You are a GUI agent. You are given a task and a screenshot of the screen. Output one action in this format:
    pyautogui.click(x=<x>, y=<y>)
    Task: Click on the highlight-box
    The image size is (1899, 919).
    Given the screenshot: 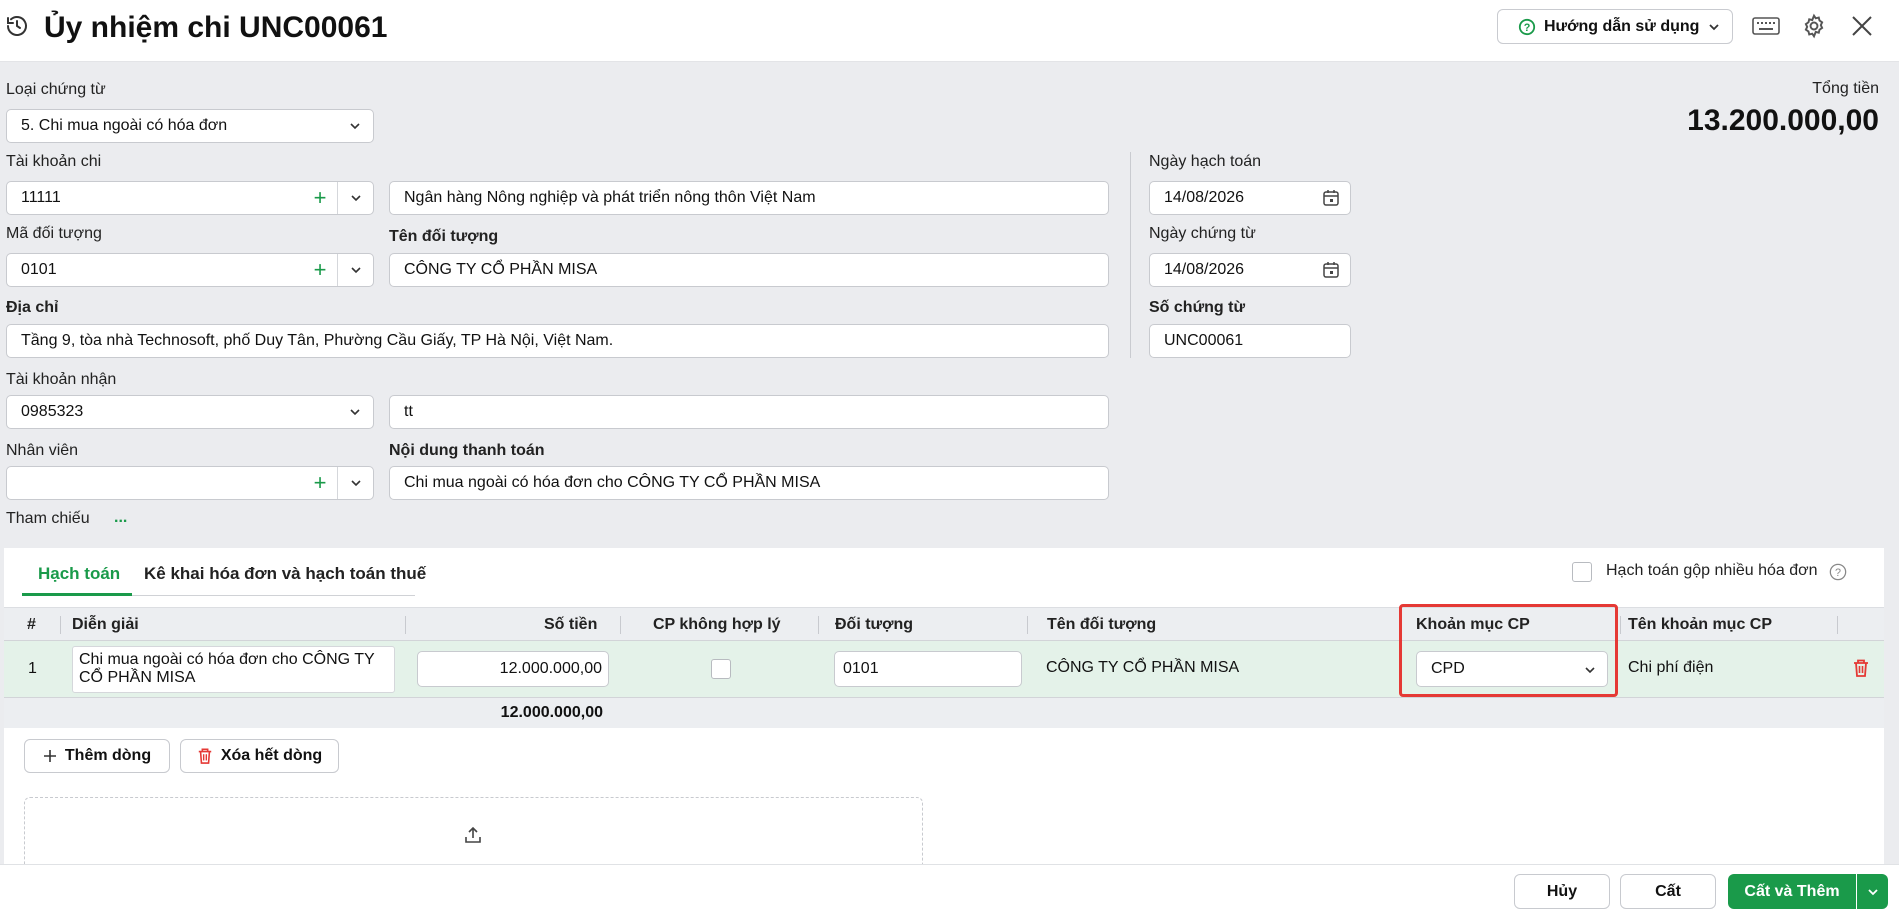 What is the action you would take?
    pyautogui.click(x=1508, y=650)
    